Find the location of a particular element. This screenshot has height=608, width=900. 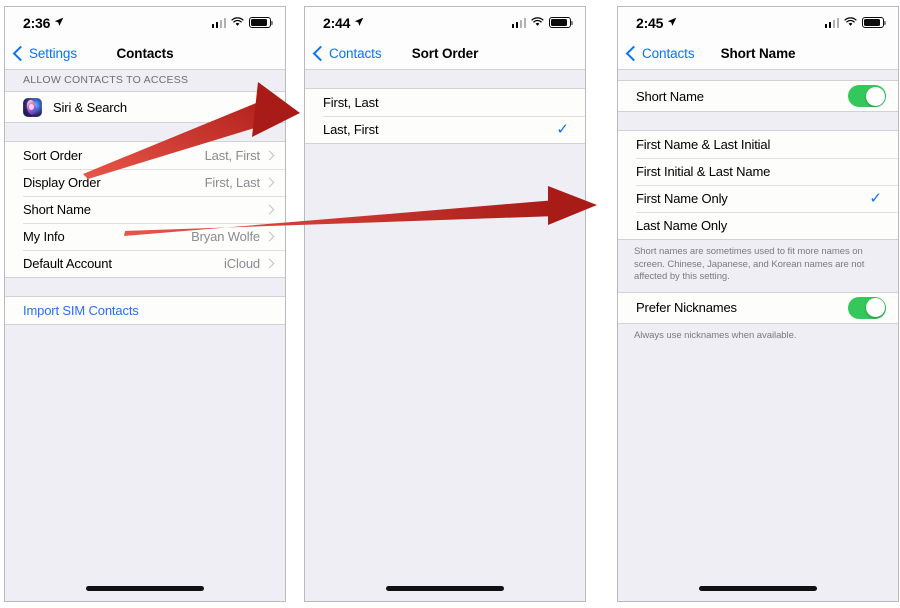

row-label: Display Order is located at coordinates (62, 182).